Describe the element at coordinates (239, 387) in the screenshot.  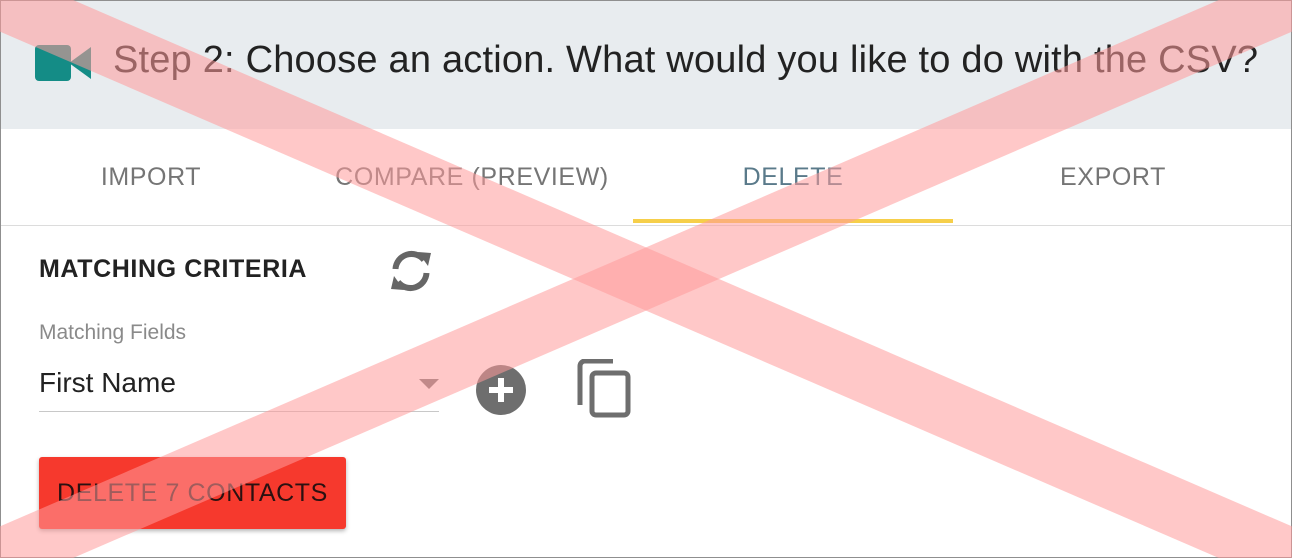
I see `matching-field-select: First Name` at that location.